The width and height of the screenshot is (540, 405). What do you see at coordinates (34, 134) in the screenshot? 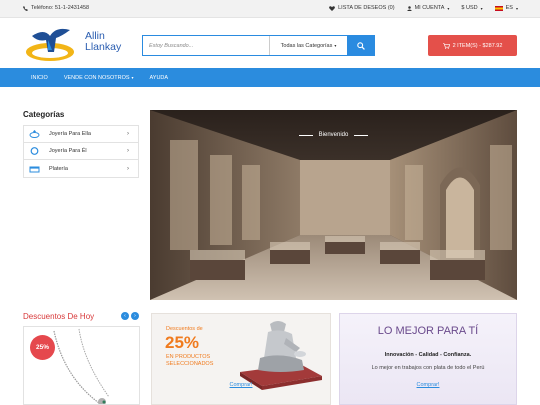
I see `ring-icon` at bounding box center [34, 134].